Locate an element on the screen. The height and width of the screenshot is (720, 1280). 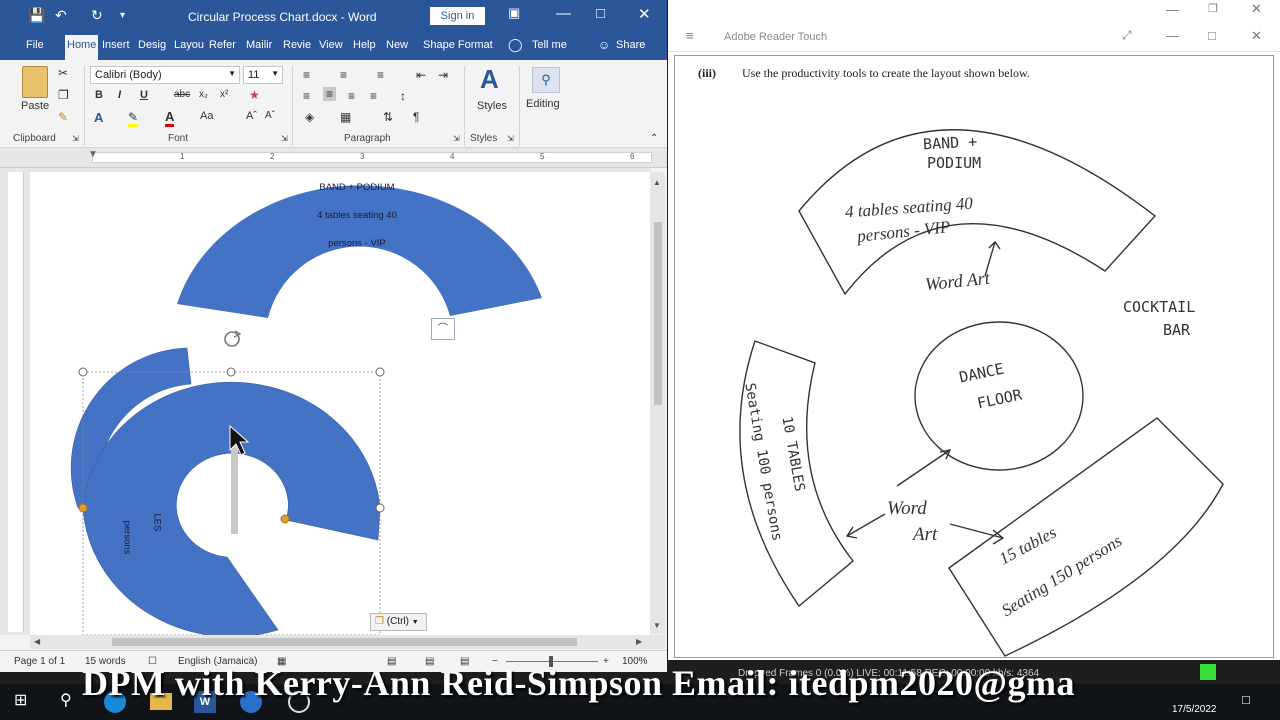
ribbon-display-icon: ▣ is located at coordinates (514, 13).